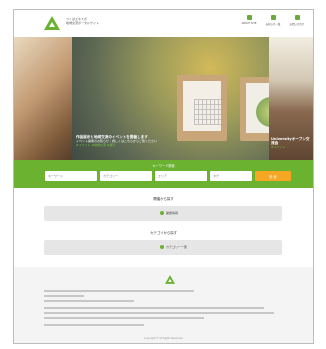  I want to click on nav-about: ABOUT SITE, so click(249, 23).